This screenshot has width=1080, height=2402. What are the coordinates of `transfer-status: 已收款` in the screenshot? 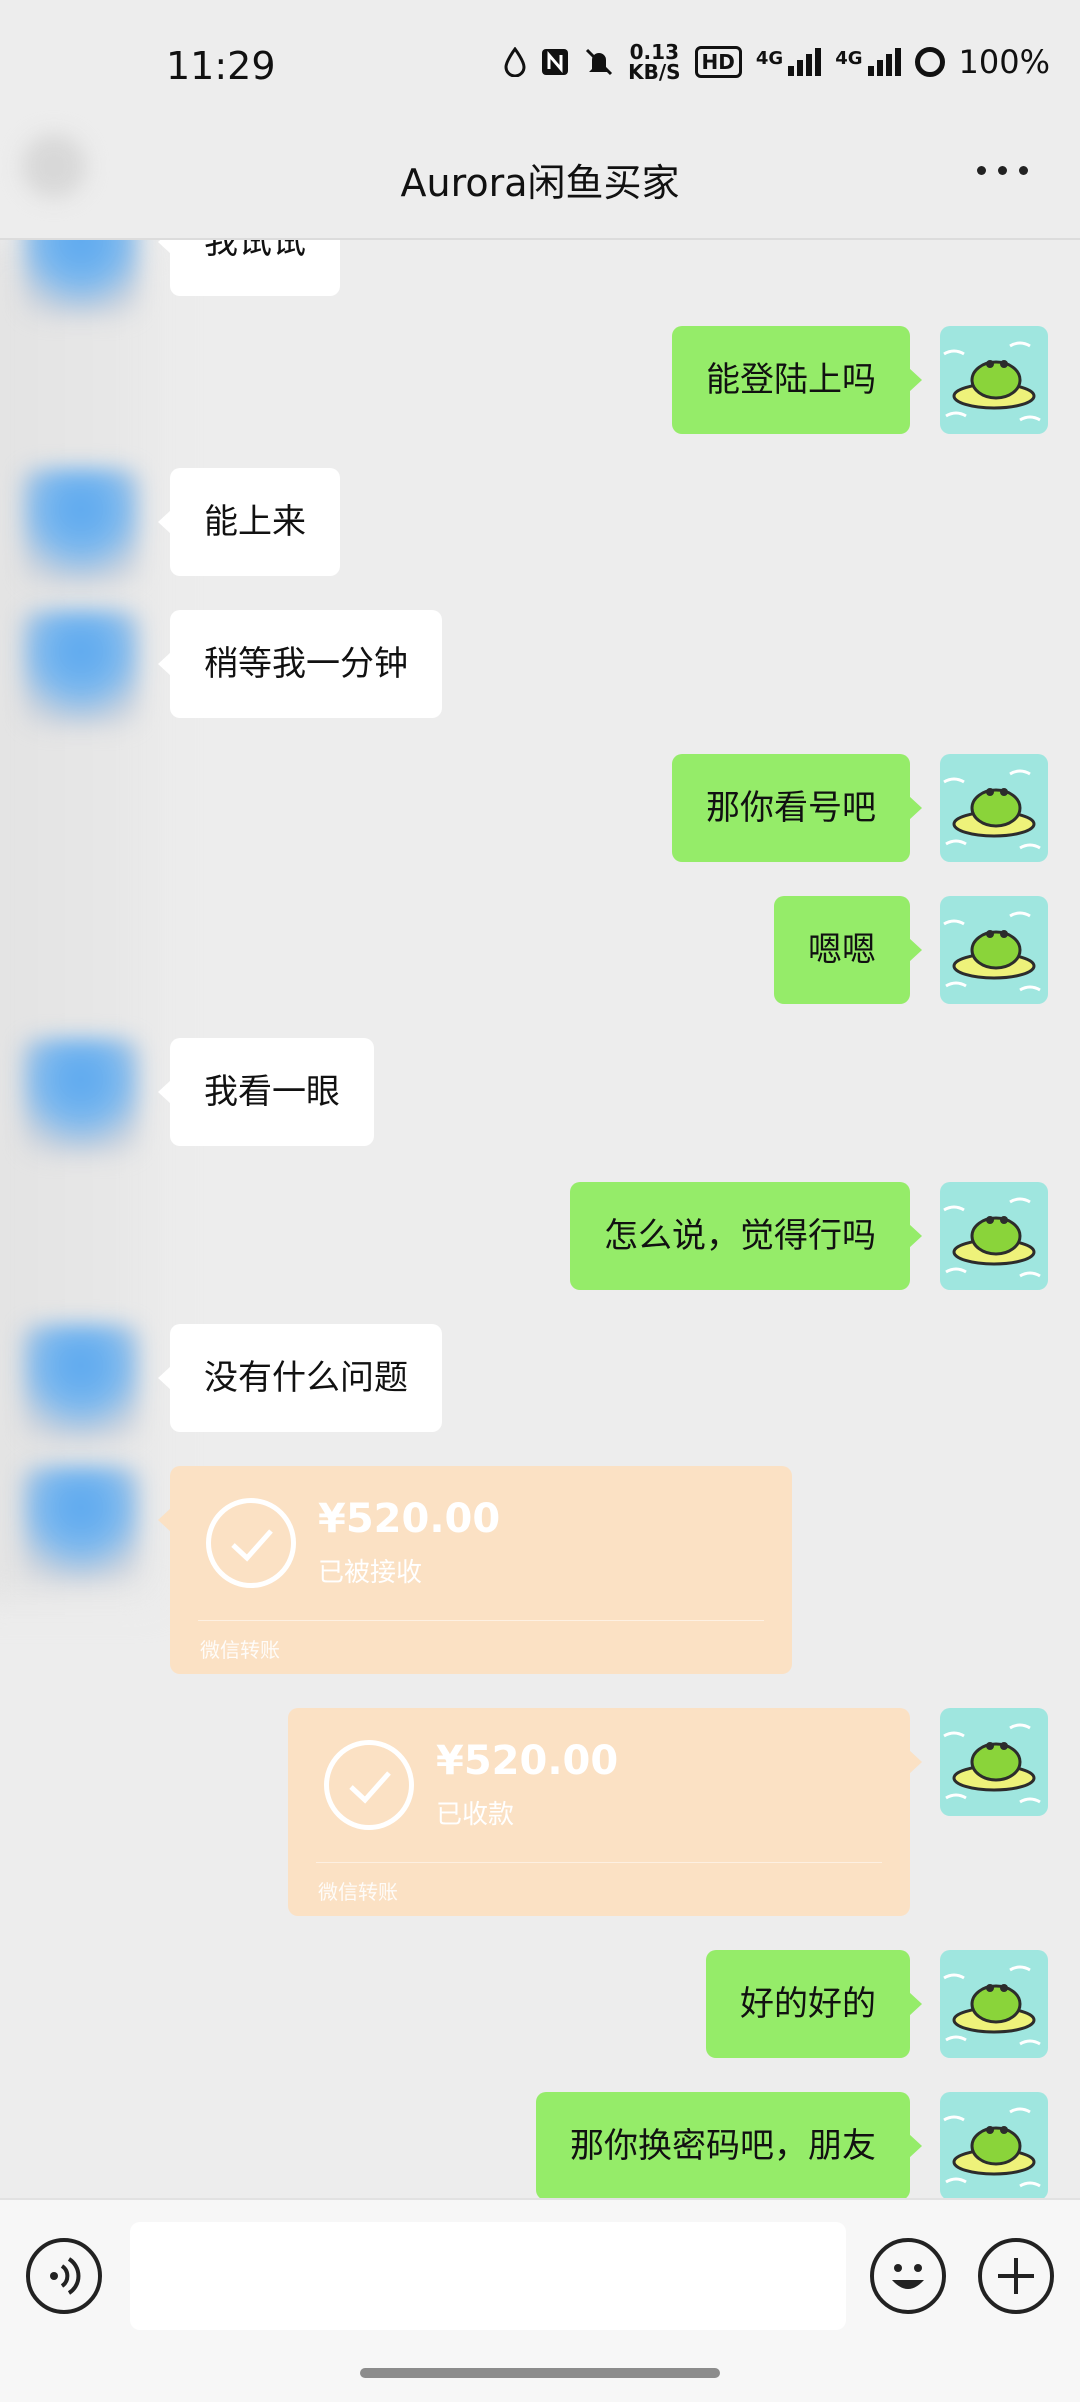 It's located at (475, 1815).